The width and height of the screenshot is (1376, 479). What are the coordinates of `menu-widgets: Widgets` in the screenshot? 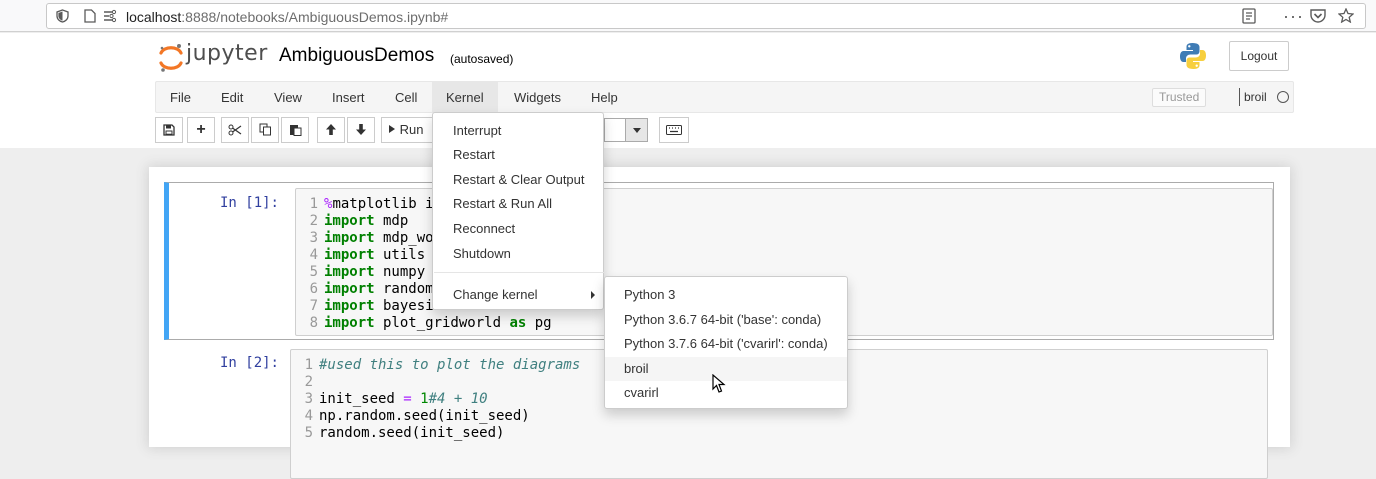 It's located at (537, 97).